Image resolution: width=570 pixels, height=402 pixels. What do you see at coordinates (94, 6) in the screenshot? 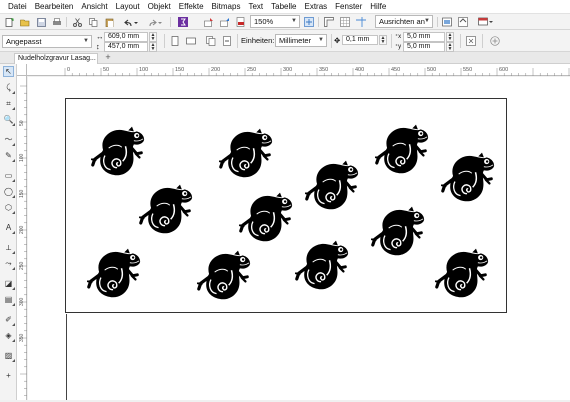
I see `menu-ansicht: Ansicht` at bounding box center [94, 6].